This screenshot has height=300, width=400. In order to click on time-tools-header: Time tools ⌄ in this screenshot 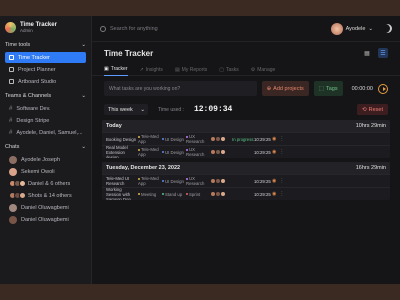, I will do `click(45, 45)`.